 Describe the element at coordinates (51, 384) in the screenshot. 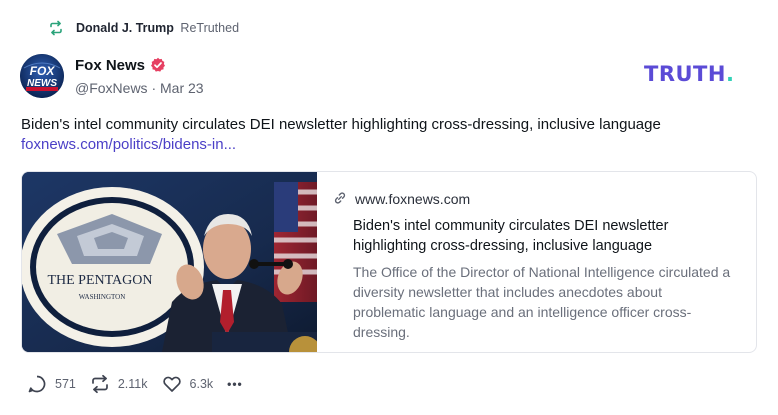

I see `reply-button: 571` at that location.